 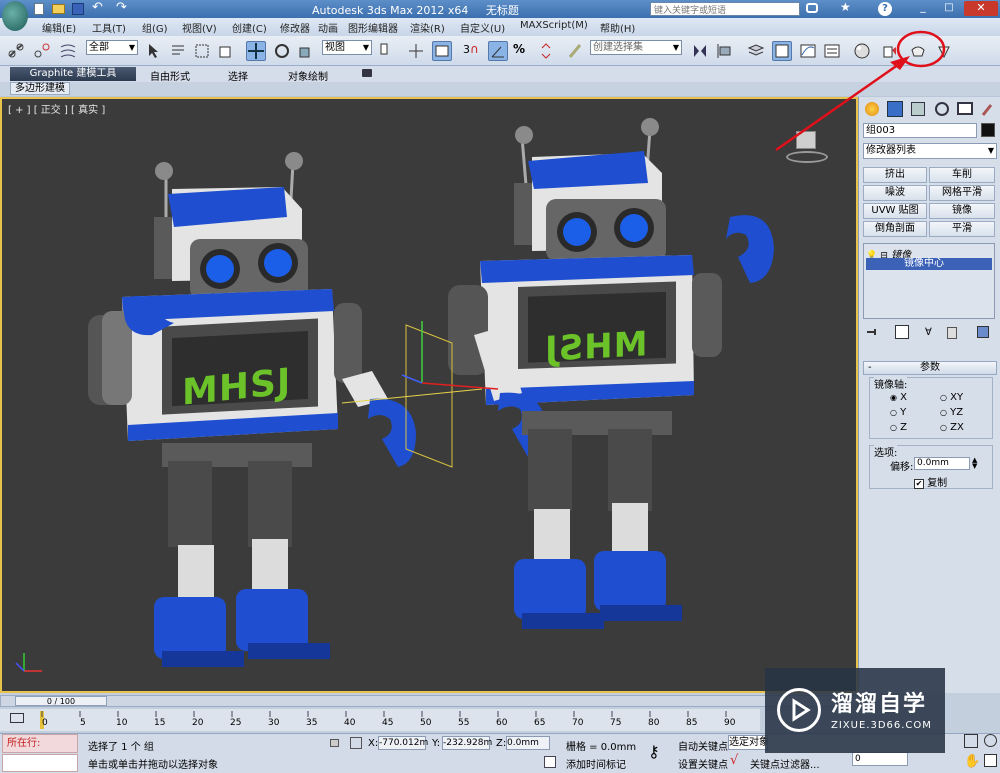 What do you see at coordinates (929, 253) in the screenshot?
I see `stack-item-mirror: 💡 ⊟ 镜像` at bounding box center [929, 253].